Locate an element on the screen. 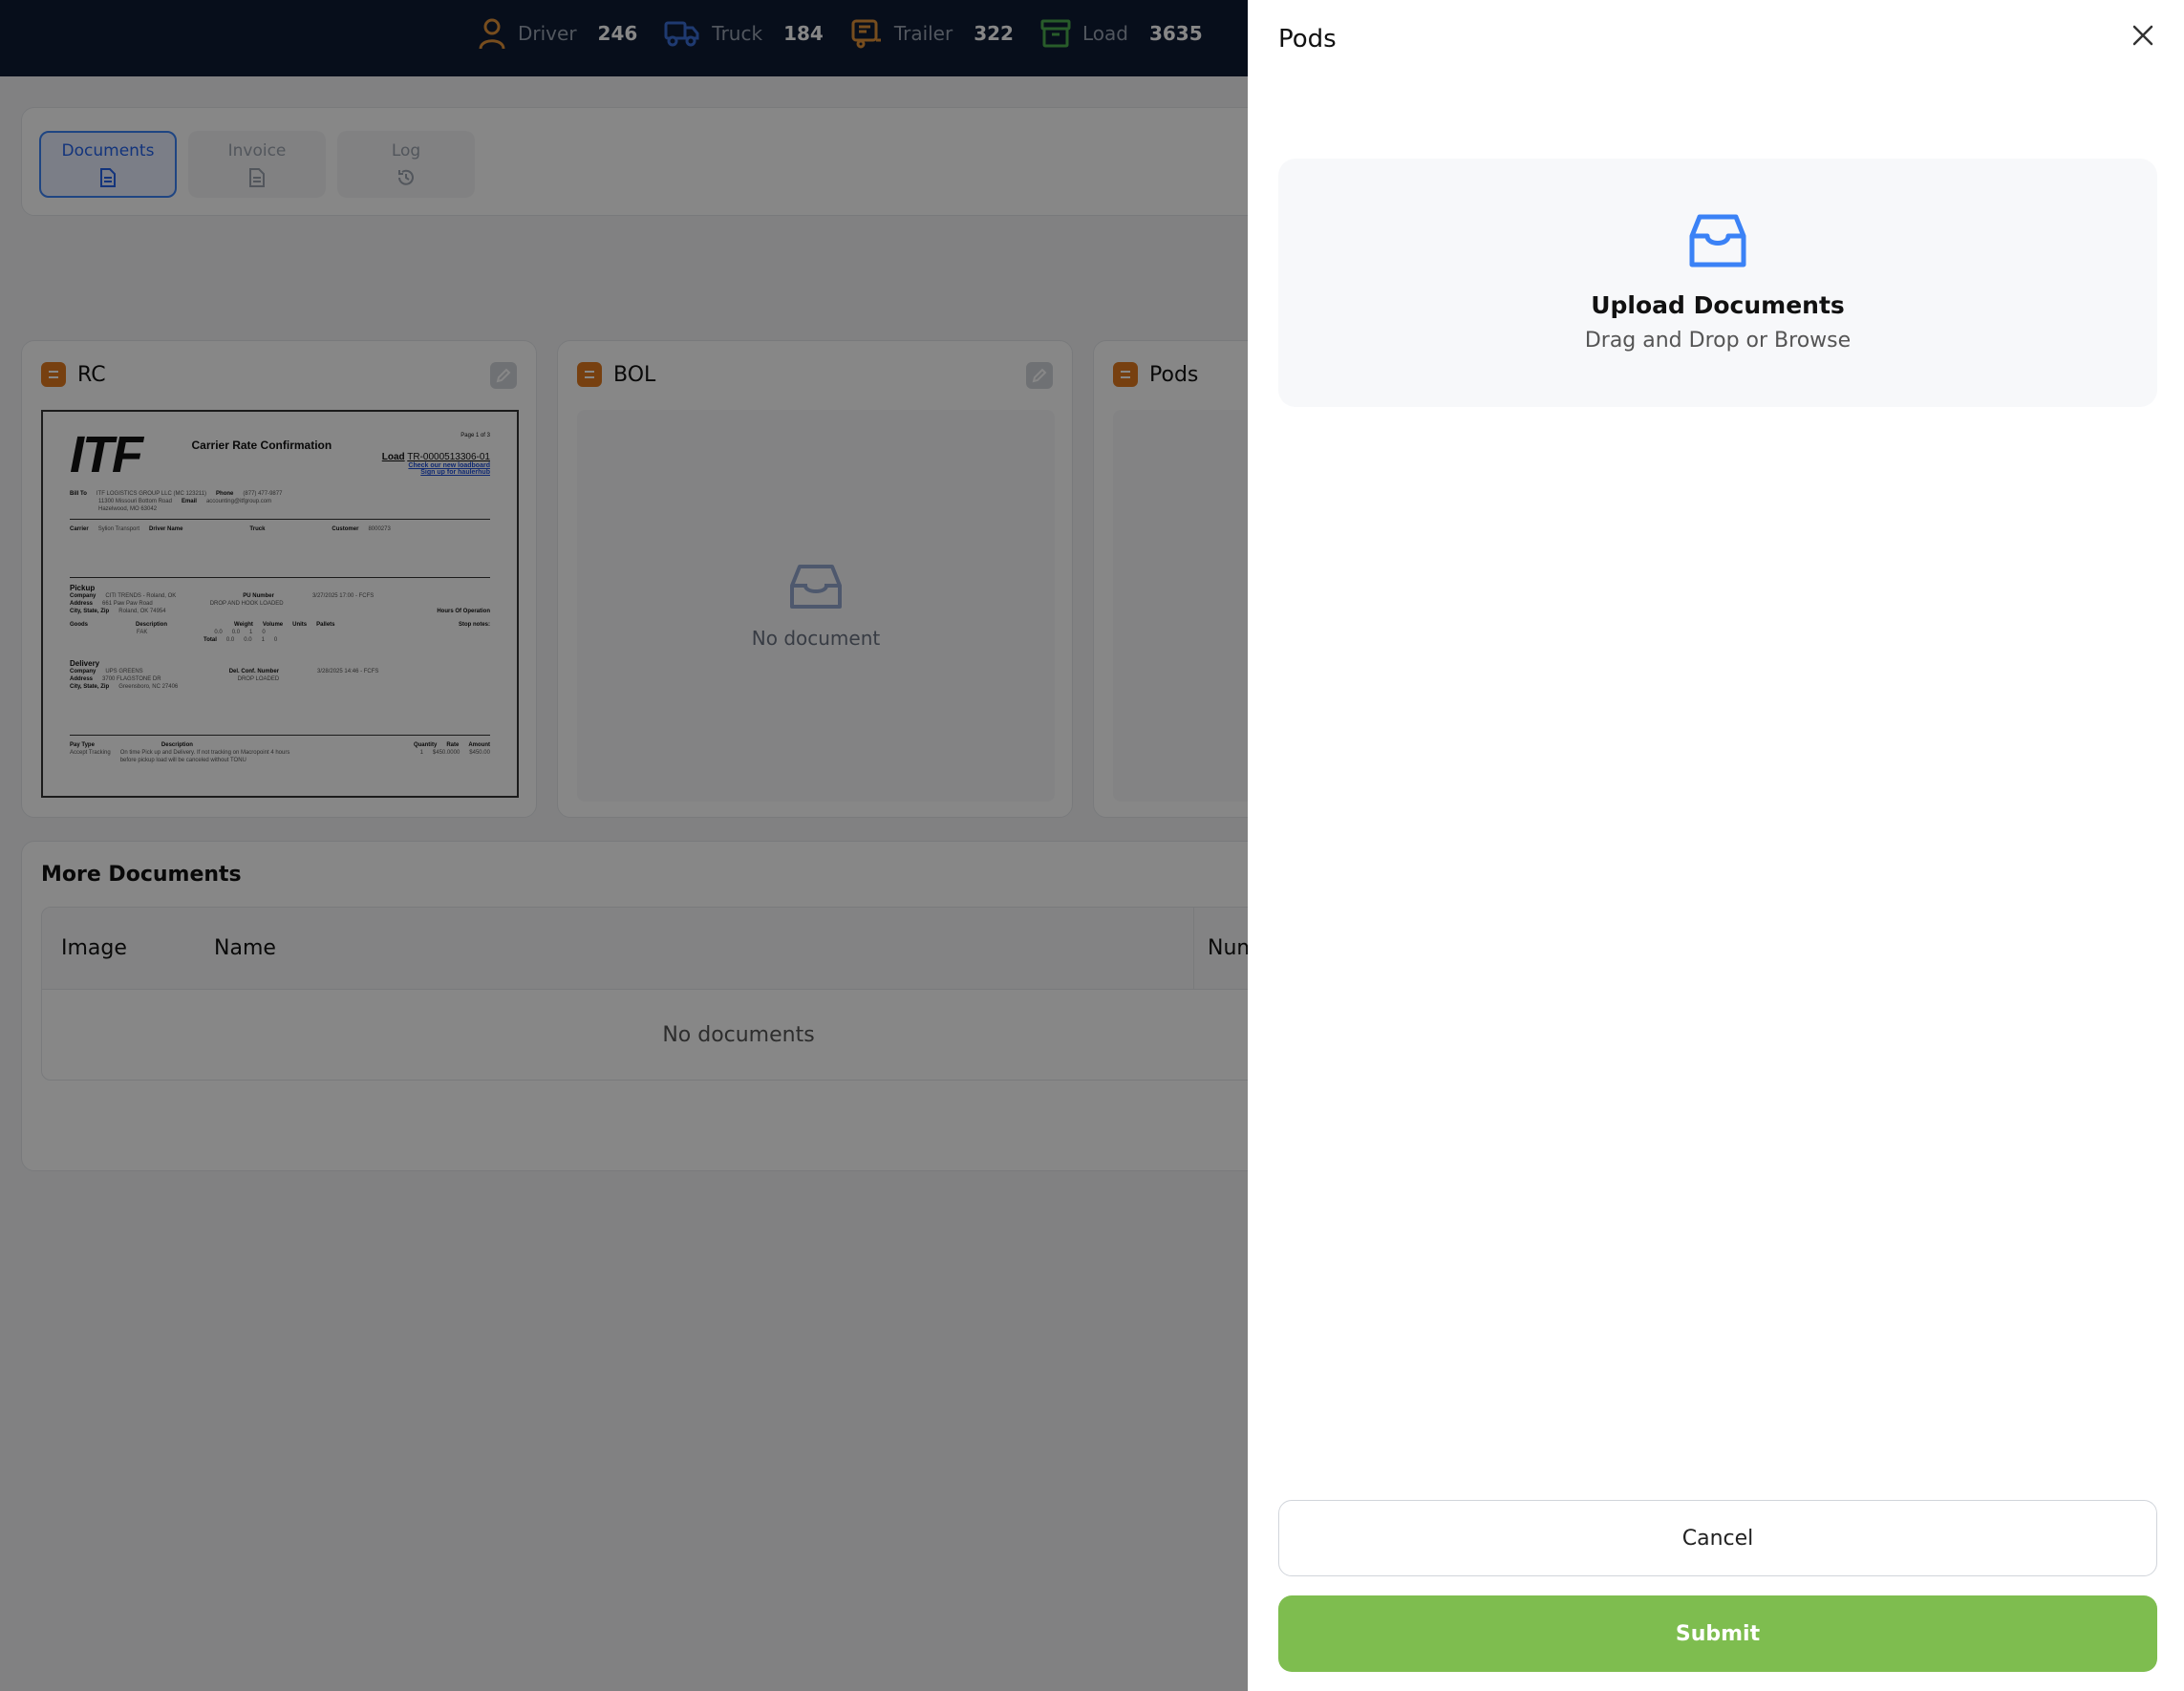 The width and height of the screenshot is (2184, 1691). close-icon is located at coordinates (2142, 37).